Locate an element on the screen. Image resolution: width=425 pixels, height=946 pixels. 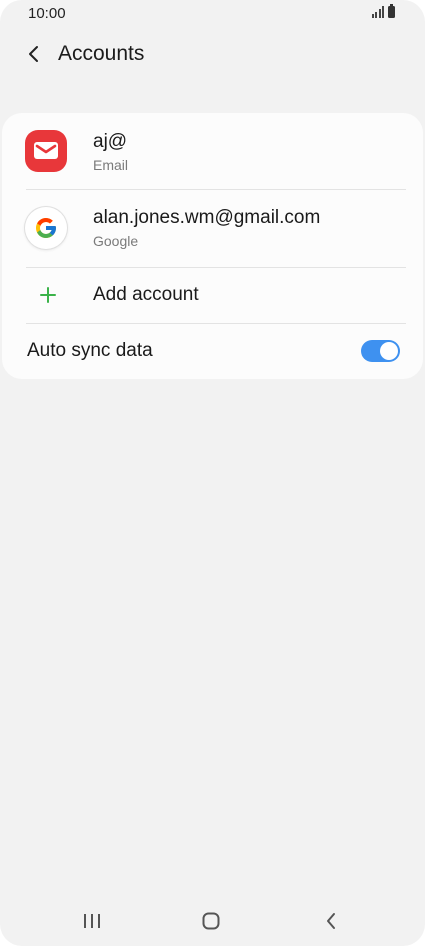
signal-icon is located at coordinates (377, 12).